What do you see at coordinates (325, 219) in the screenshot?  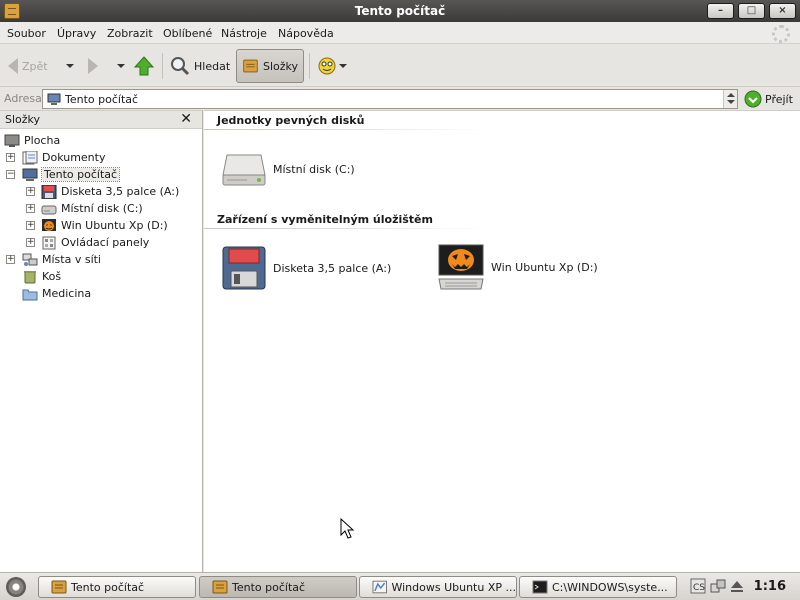 I see `section-title-removable: Zařízení s vyměnitelným úložištěm` at bounding box center [325, 219].